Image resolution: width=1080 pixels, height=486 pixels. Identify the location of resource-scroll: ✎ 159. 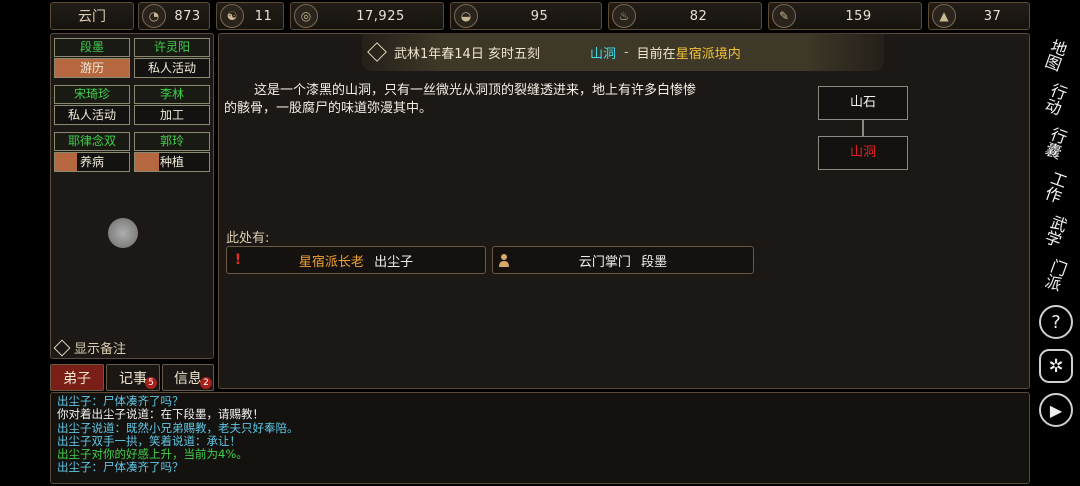
(845, 16).